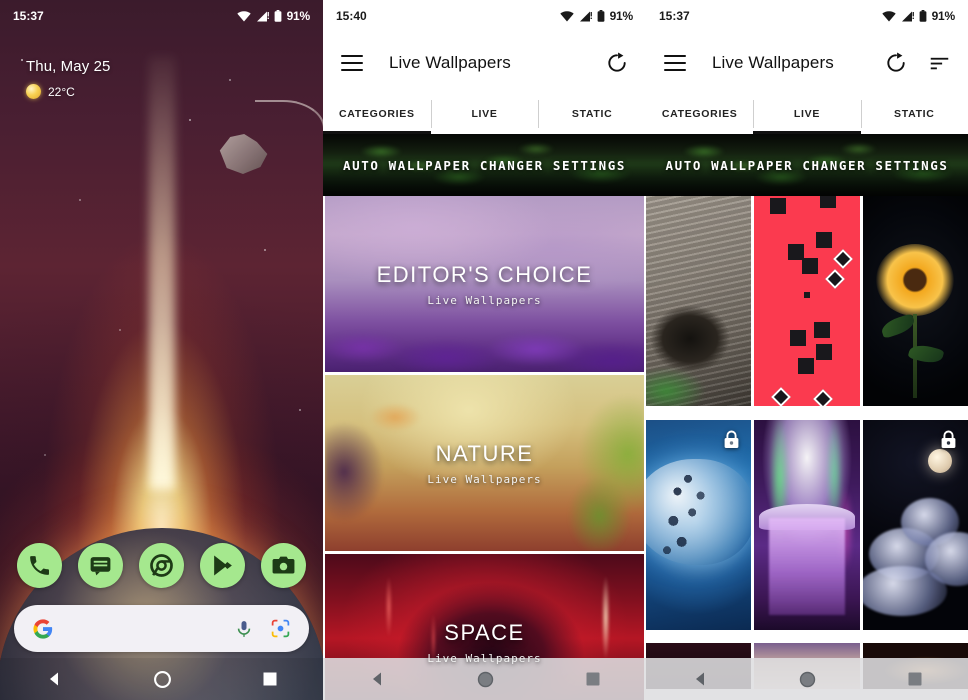 Image resolution: width=968 pixels, height=700 pixels. I want to click on dock-item-chrome, so click(161, 565).